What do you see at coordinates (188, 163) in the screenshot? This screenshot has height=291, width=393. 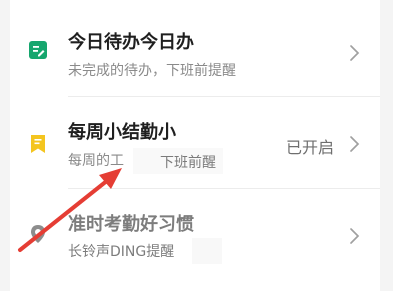 I see `overlay-text: 下班前醒` at bounding box center [188, 163].